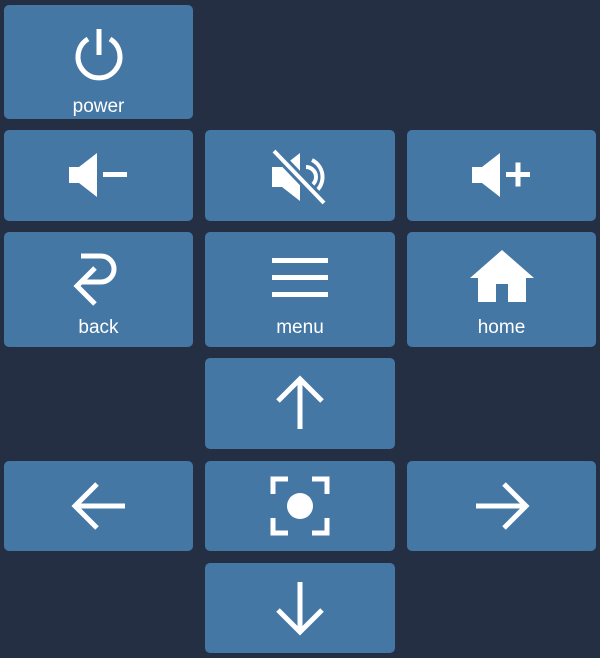 The width and height of the screenshot is (600, 658). I want to click on volume-down-button, so click(98, 175).